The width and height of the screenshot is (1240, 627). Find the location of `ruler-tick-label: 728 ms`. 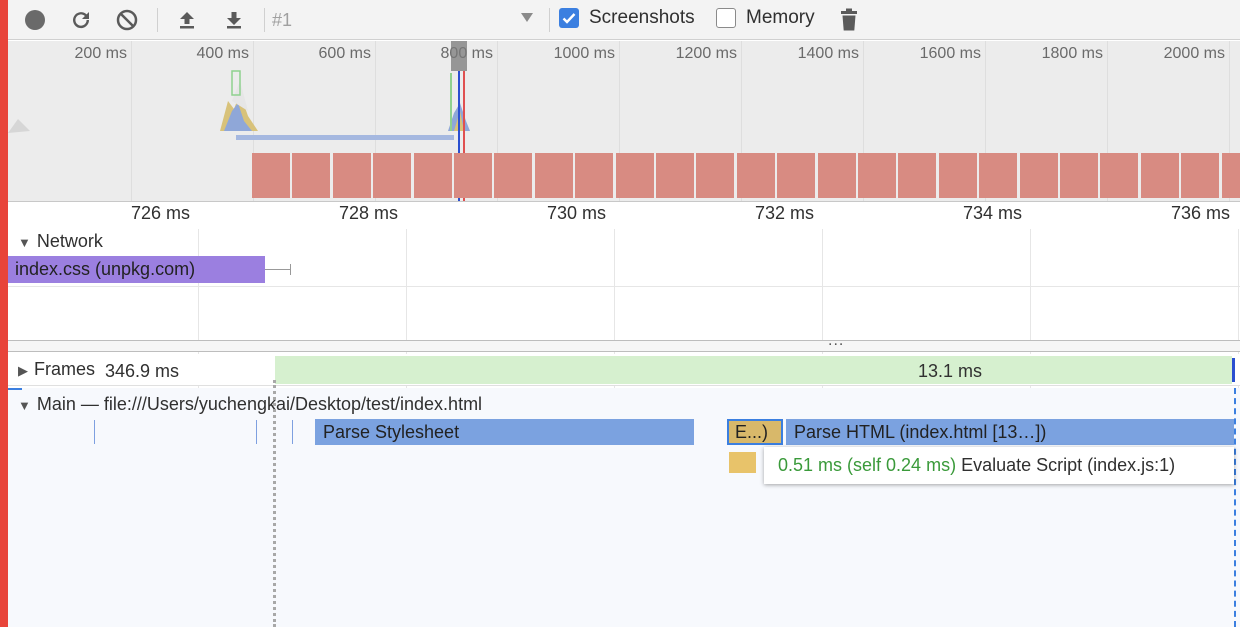

ruler-tick-label: 728 ms is located at coordinates (368, 213).